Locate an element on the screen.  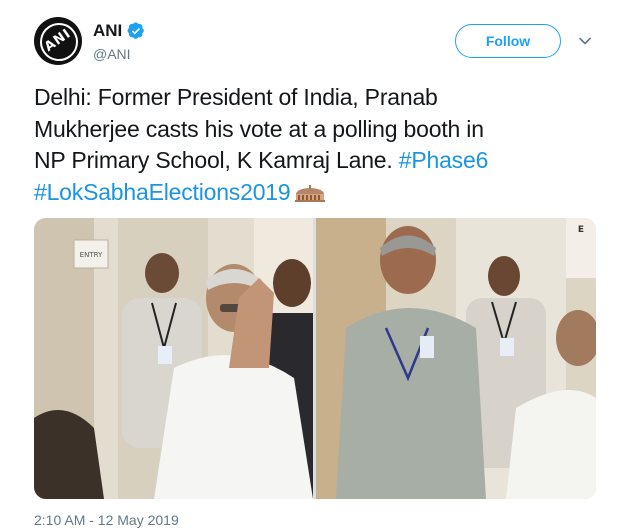
tweet-timestamp: 2:10 AM - 12 May 2019 is located at coordinates (106, 520).